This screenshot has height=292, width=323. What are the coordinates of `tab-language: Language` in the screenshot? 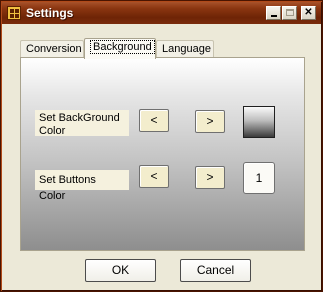 It's located at (185, 49).